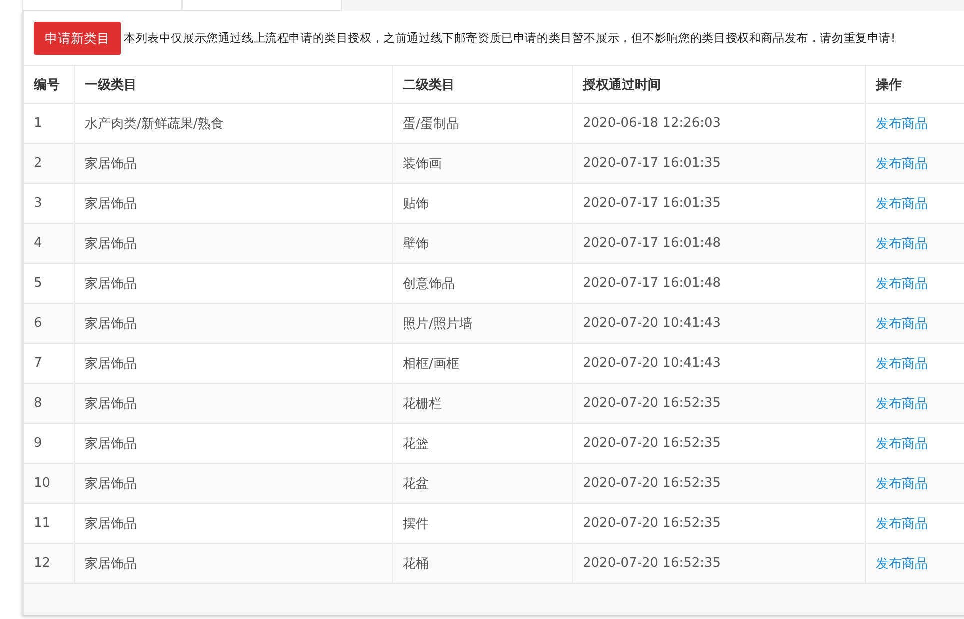 The width and height of the screenshot is (964, 619). I want to click on table-cell: 5, so click(49, 283).